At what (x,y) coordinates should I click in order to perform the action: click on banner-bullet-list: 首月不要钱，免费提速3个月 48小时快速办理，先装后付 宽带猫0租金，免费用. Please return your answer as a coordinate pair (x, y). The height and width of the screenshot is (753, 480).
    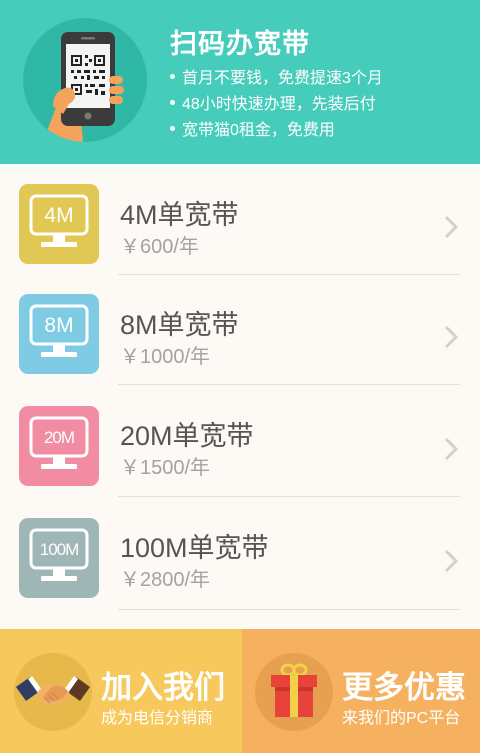
    Looking at the image, I should click on (276, 105).